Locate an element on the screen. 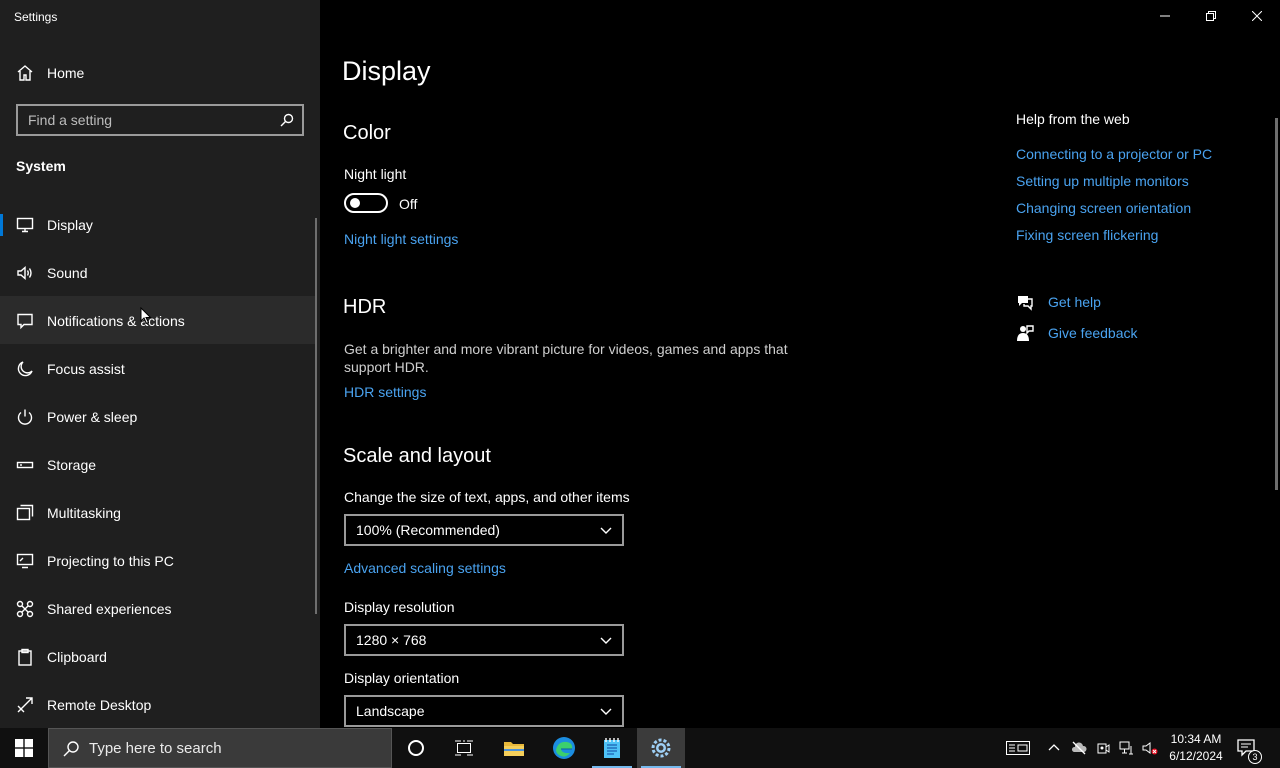 Image resolution: width=1280 pixels, height=768 pixels. edge-icon is located at coordinates (564, 748).